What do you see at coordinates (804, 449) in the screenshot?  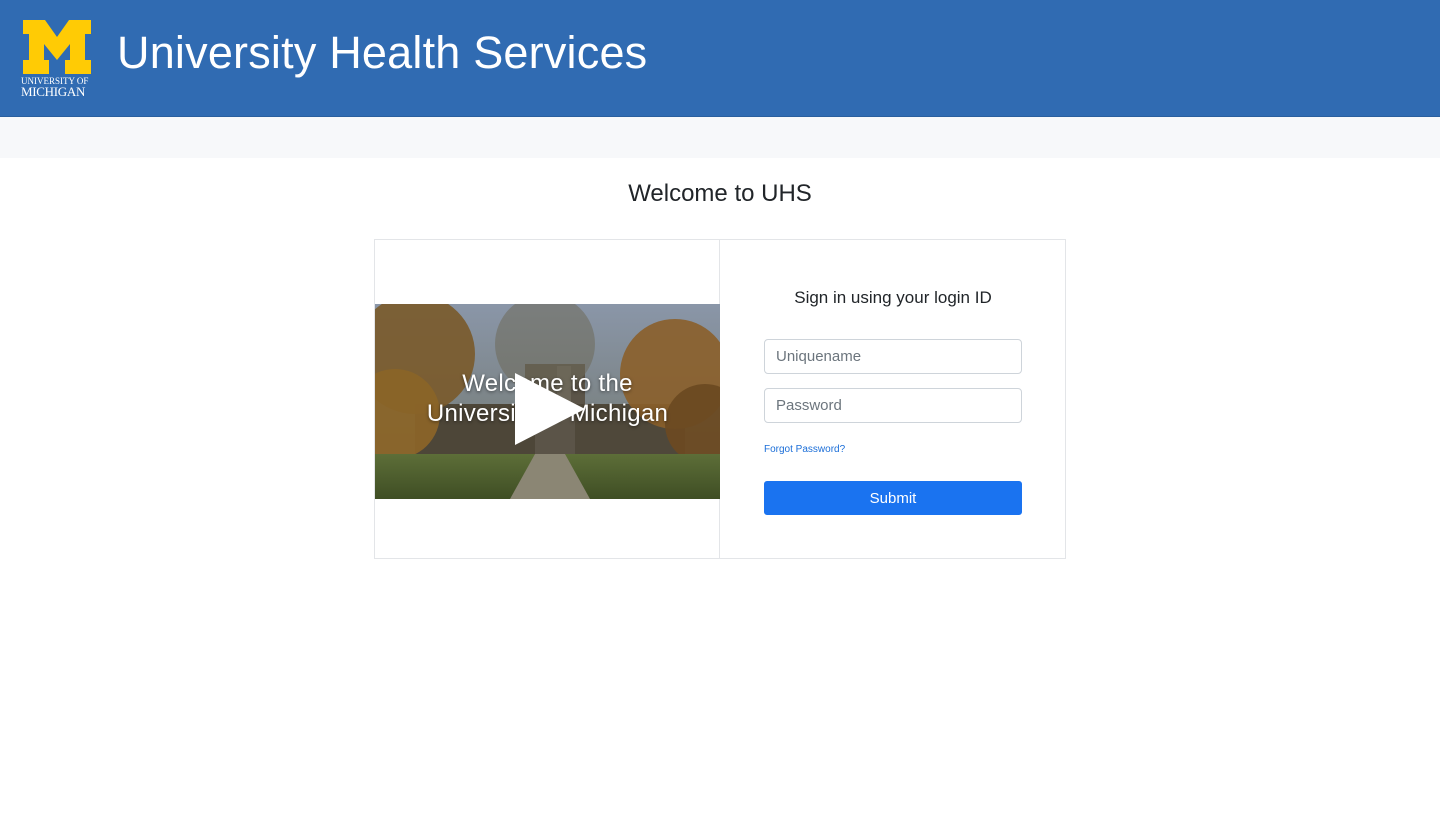 I see `forgot-password-link: Forgot Password?` at bounding box center [804, 449].